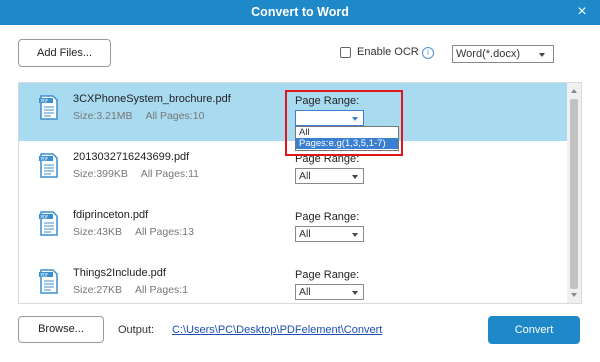 This screenshot has width=600, height=362. What do you see at coordinates (152, 99) in the screenshot?
I see `file-name: 3CXPhoneSystem_brochure.pdf` at bounding box center [152, 99].